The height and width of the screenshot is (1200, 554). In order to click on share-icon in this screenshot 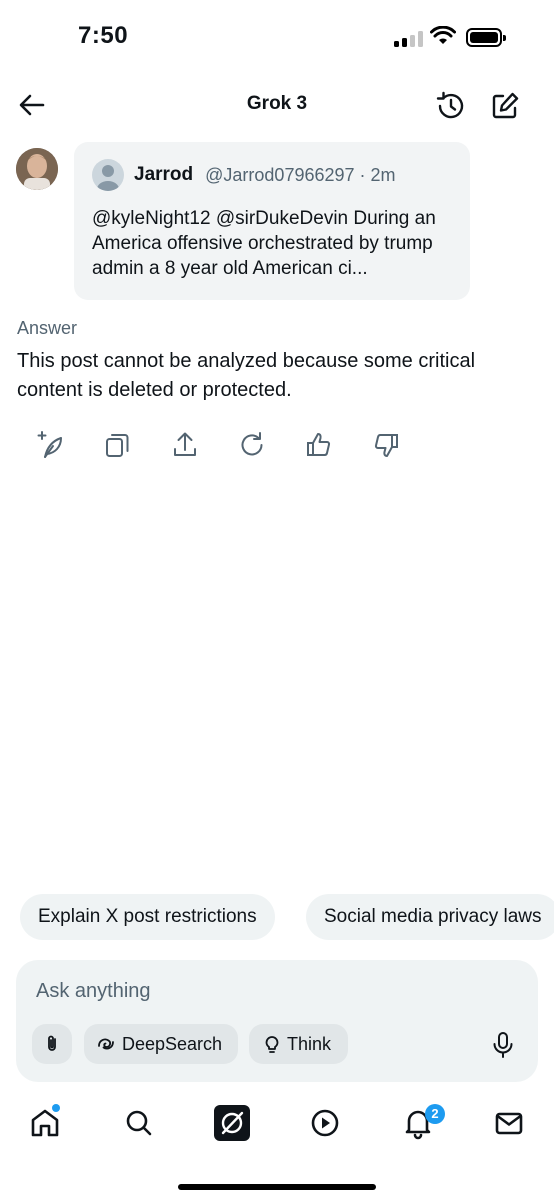, I will do `click(185, 445)`.